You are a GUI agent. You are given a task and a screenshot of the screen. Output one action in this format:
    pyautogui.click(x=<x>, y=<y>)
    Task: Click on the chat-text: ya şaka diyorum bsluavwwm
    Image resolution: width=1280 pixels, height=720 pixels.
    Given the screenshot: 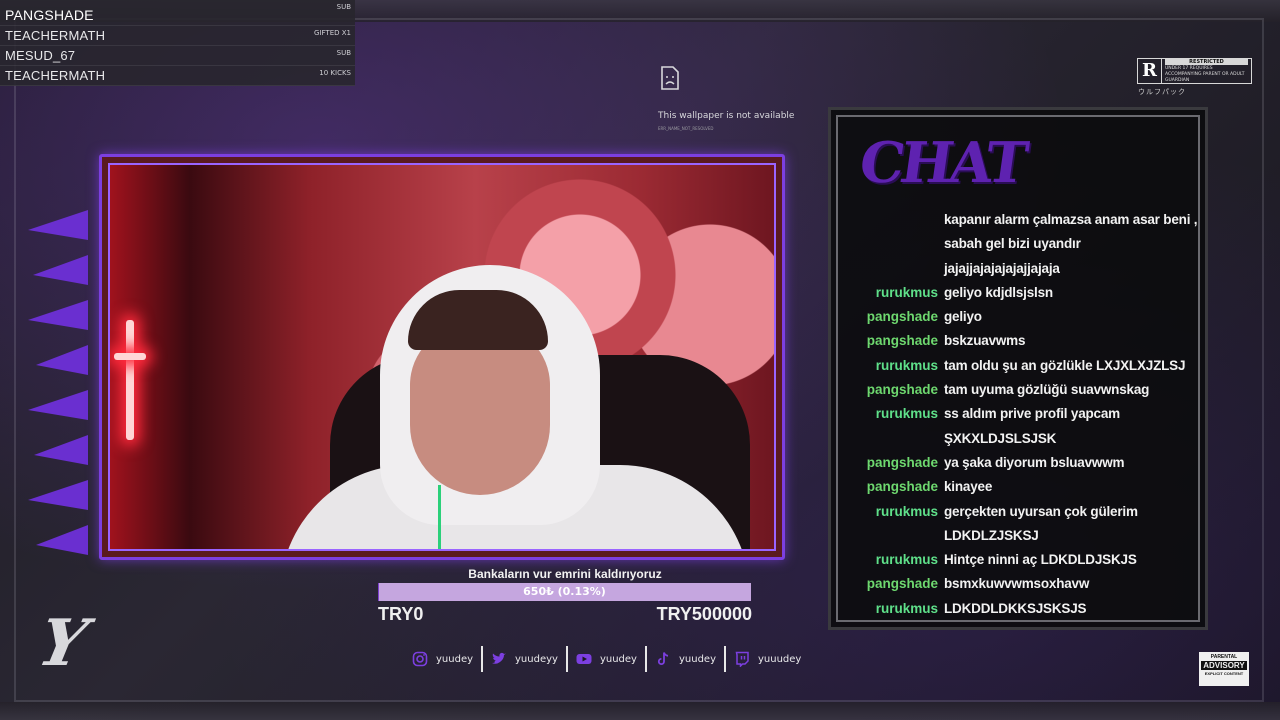 What is the action you would take?
    pyautogui.click(x=1034, y=462)
    